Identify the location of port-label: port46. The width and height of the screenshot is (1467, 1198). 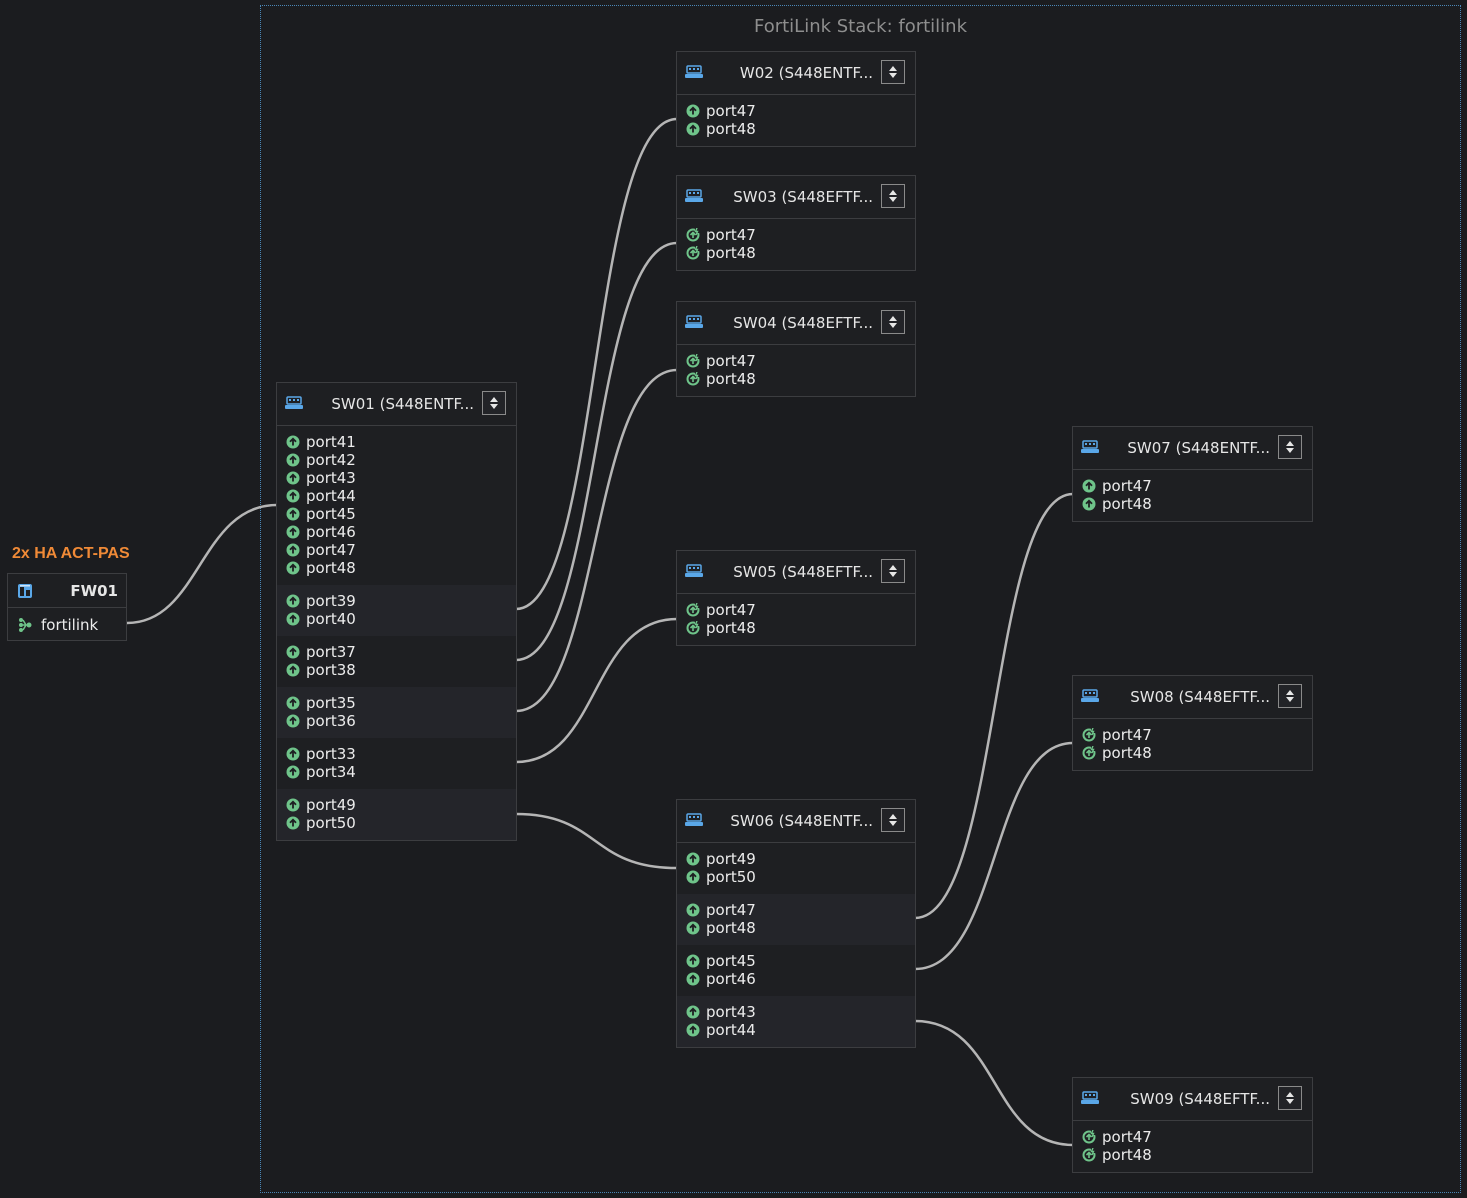
(331, 532).